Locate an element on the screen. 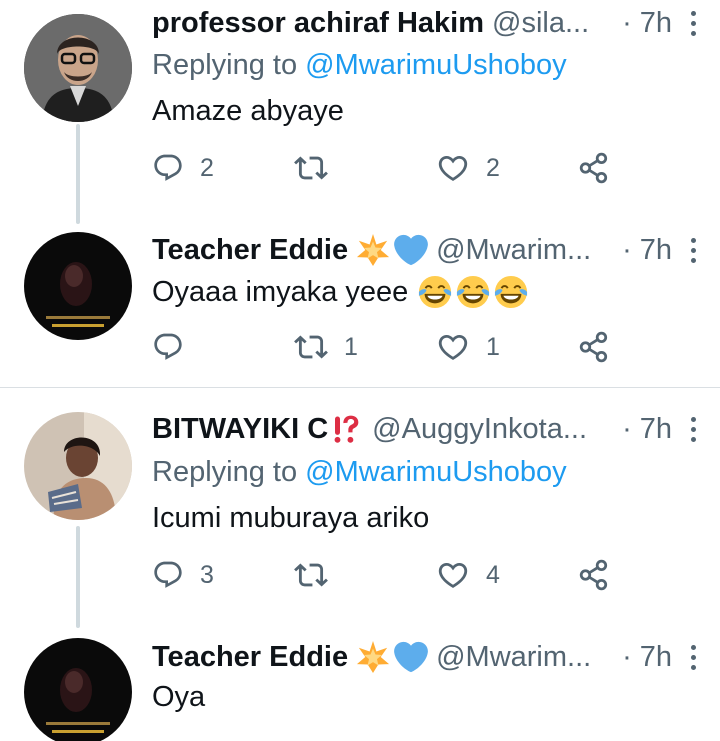 The height and width of the screenshot is (741, 720). display-name: professor achiraf Hakim is located at coordinates (318, 23).